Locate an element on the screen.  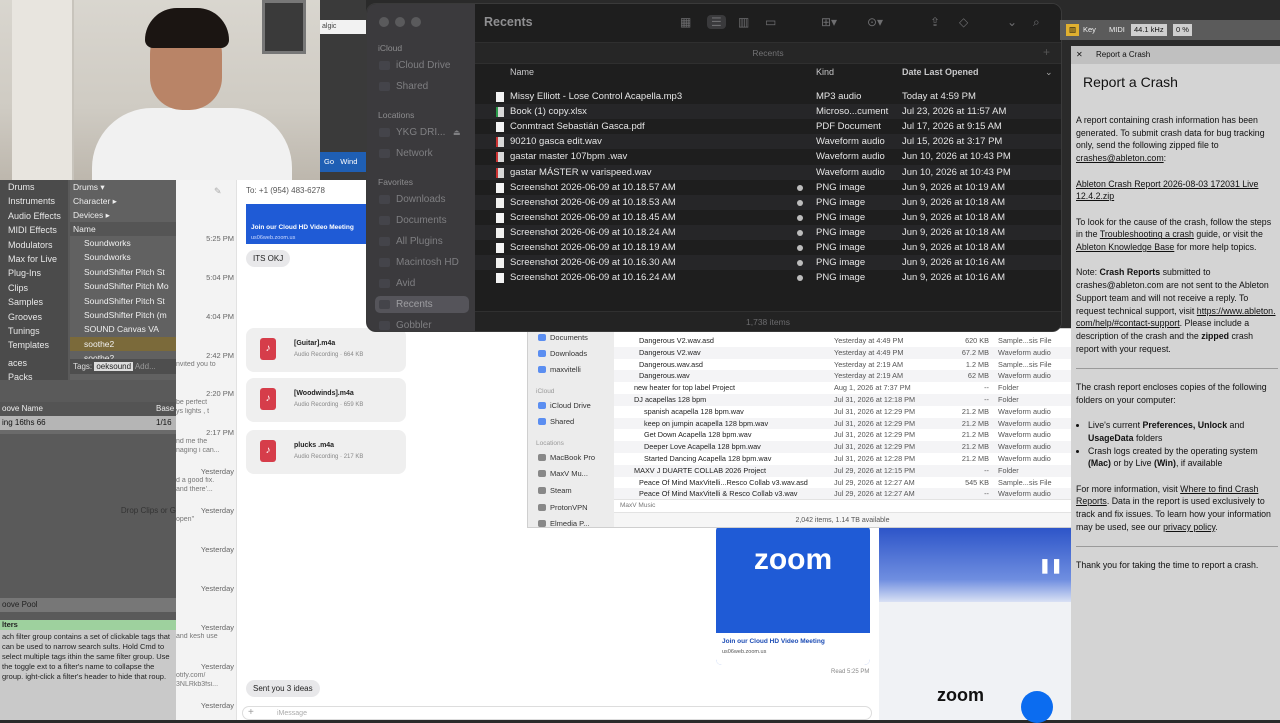
key-map-button: ▥ is located at coordinates (1073, 30).